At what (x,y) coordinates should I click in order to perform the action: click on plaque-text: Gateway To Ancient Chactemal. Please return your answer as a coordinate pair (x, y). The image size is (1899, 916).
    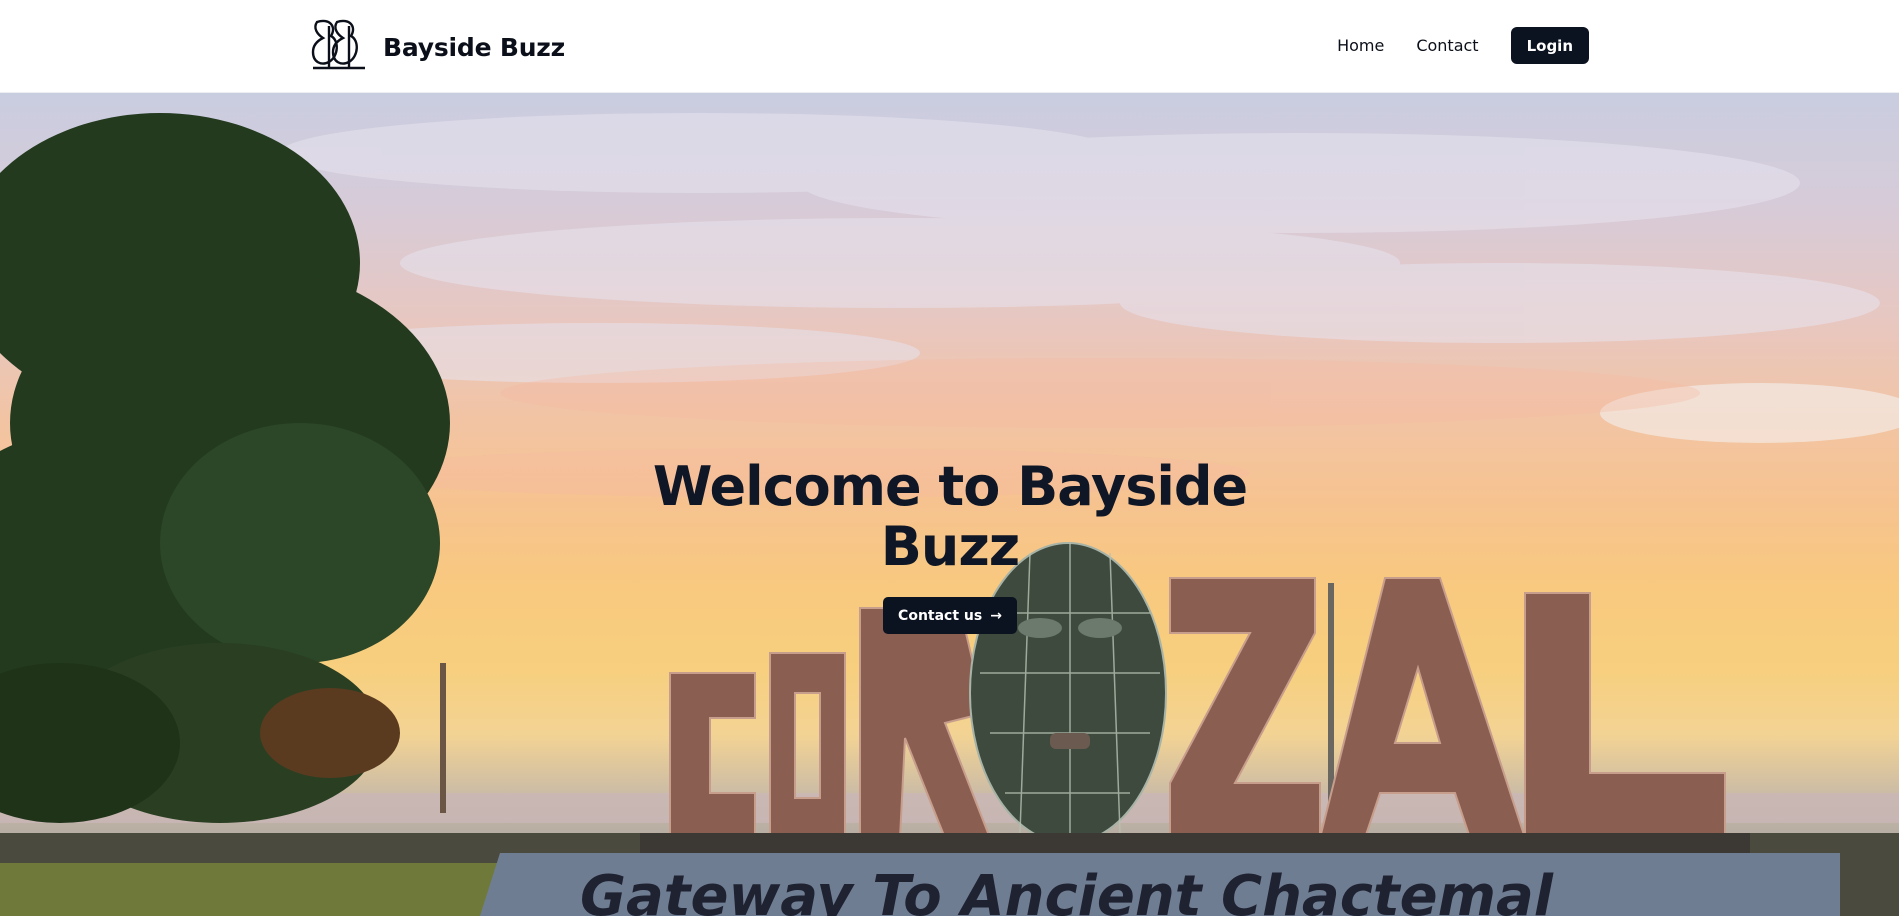
    Looking at the image, I should click on (1067, 890).